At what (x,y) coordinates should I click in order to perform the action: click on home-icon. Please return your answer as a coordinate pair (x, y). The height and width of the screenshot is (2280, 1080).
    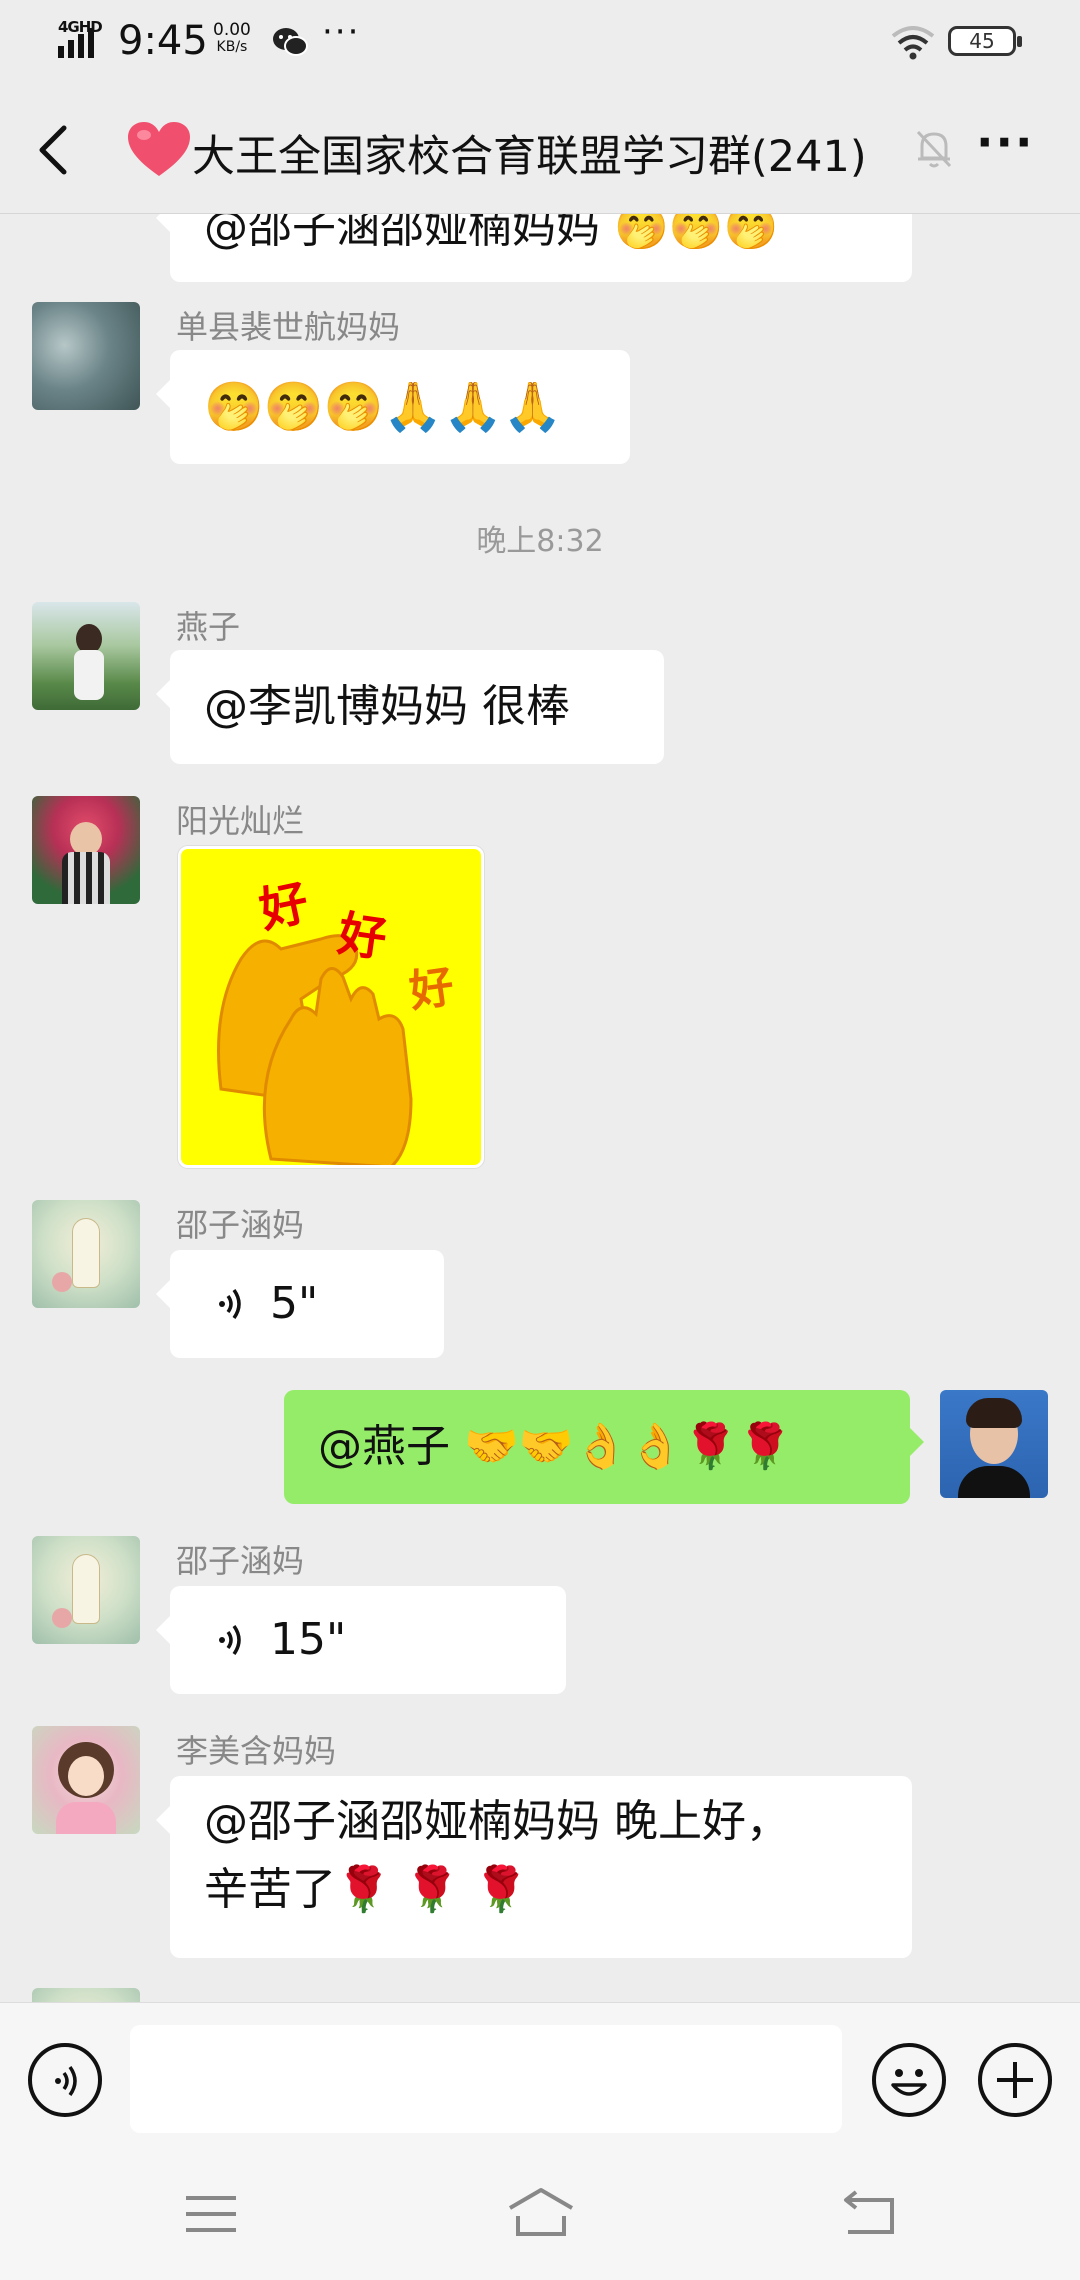
    Looking at the image, I should click on (541, 2212).